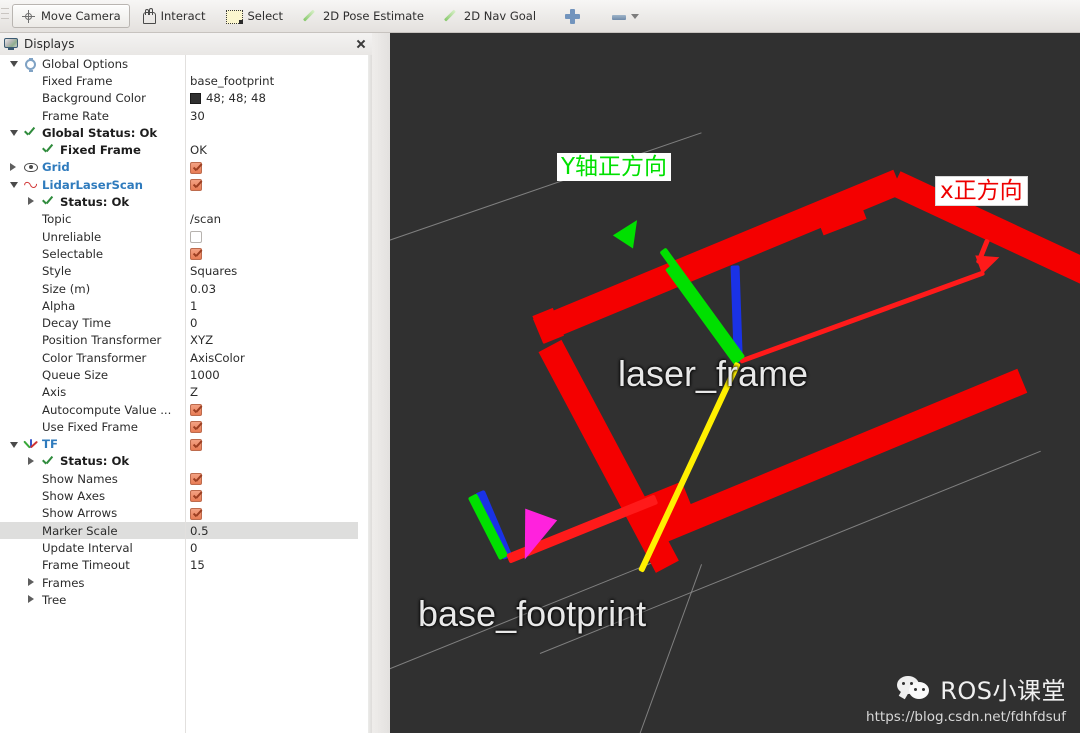 The height and width of the screenshot is (733, 1080). Describe the element at coordinates (80, 513) in the screenshot. I see `display-row-label: Show Arrows` at that location.